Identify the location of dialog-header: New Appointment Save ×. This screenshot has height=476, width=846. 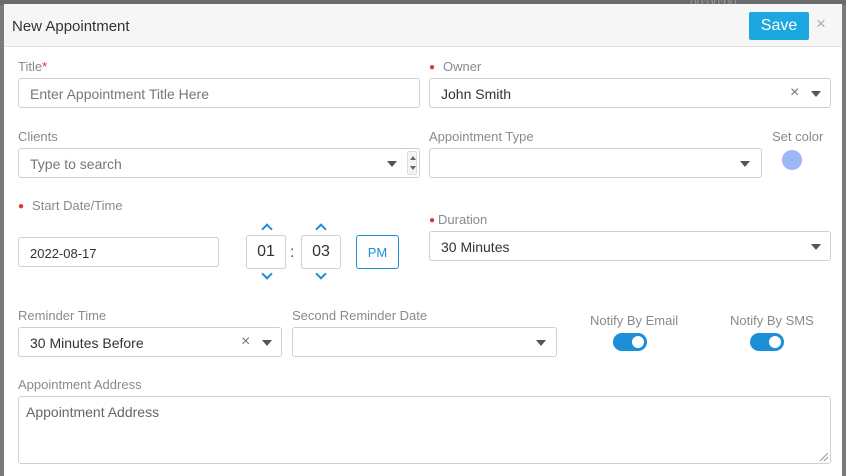
(423, 25).